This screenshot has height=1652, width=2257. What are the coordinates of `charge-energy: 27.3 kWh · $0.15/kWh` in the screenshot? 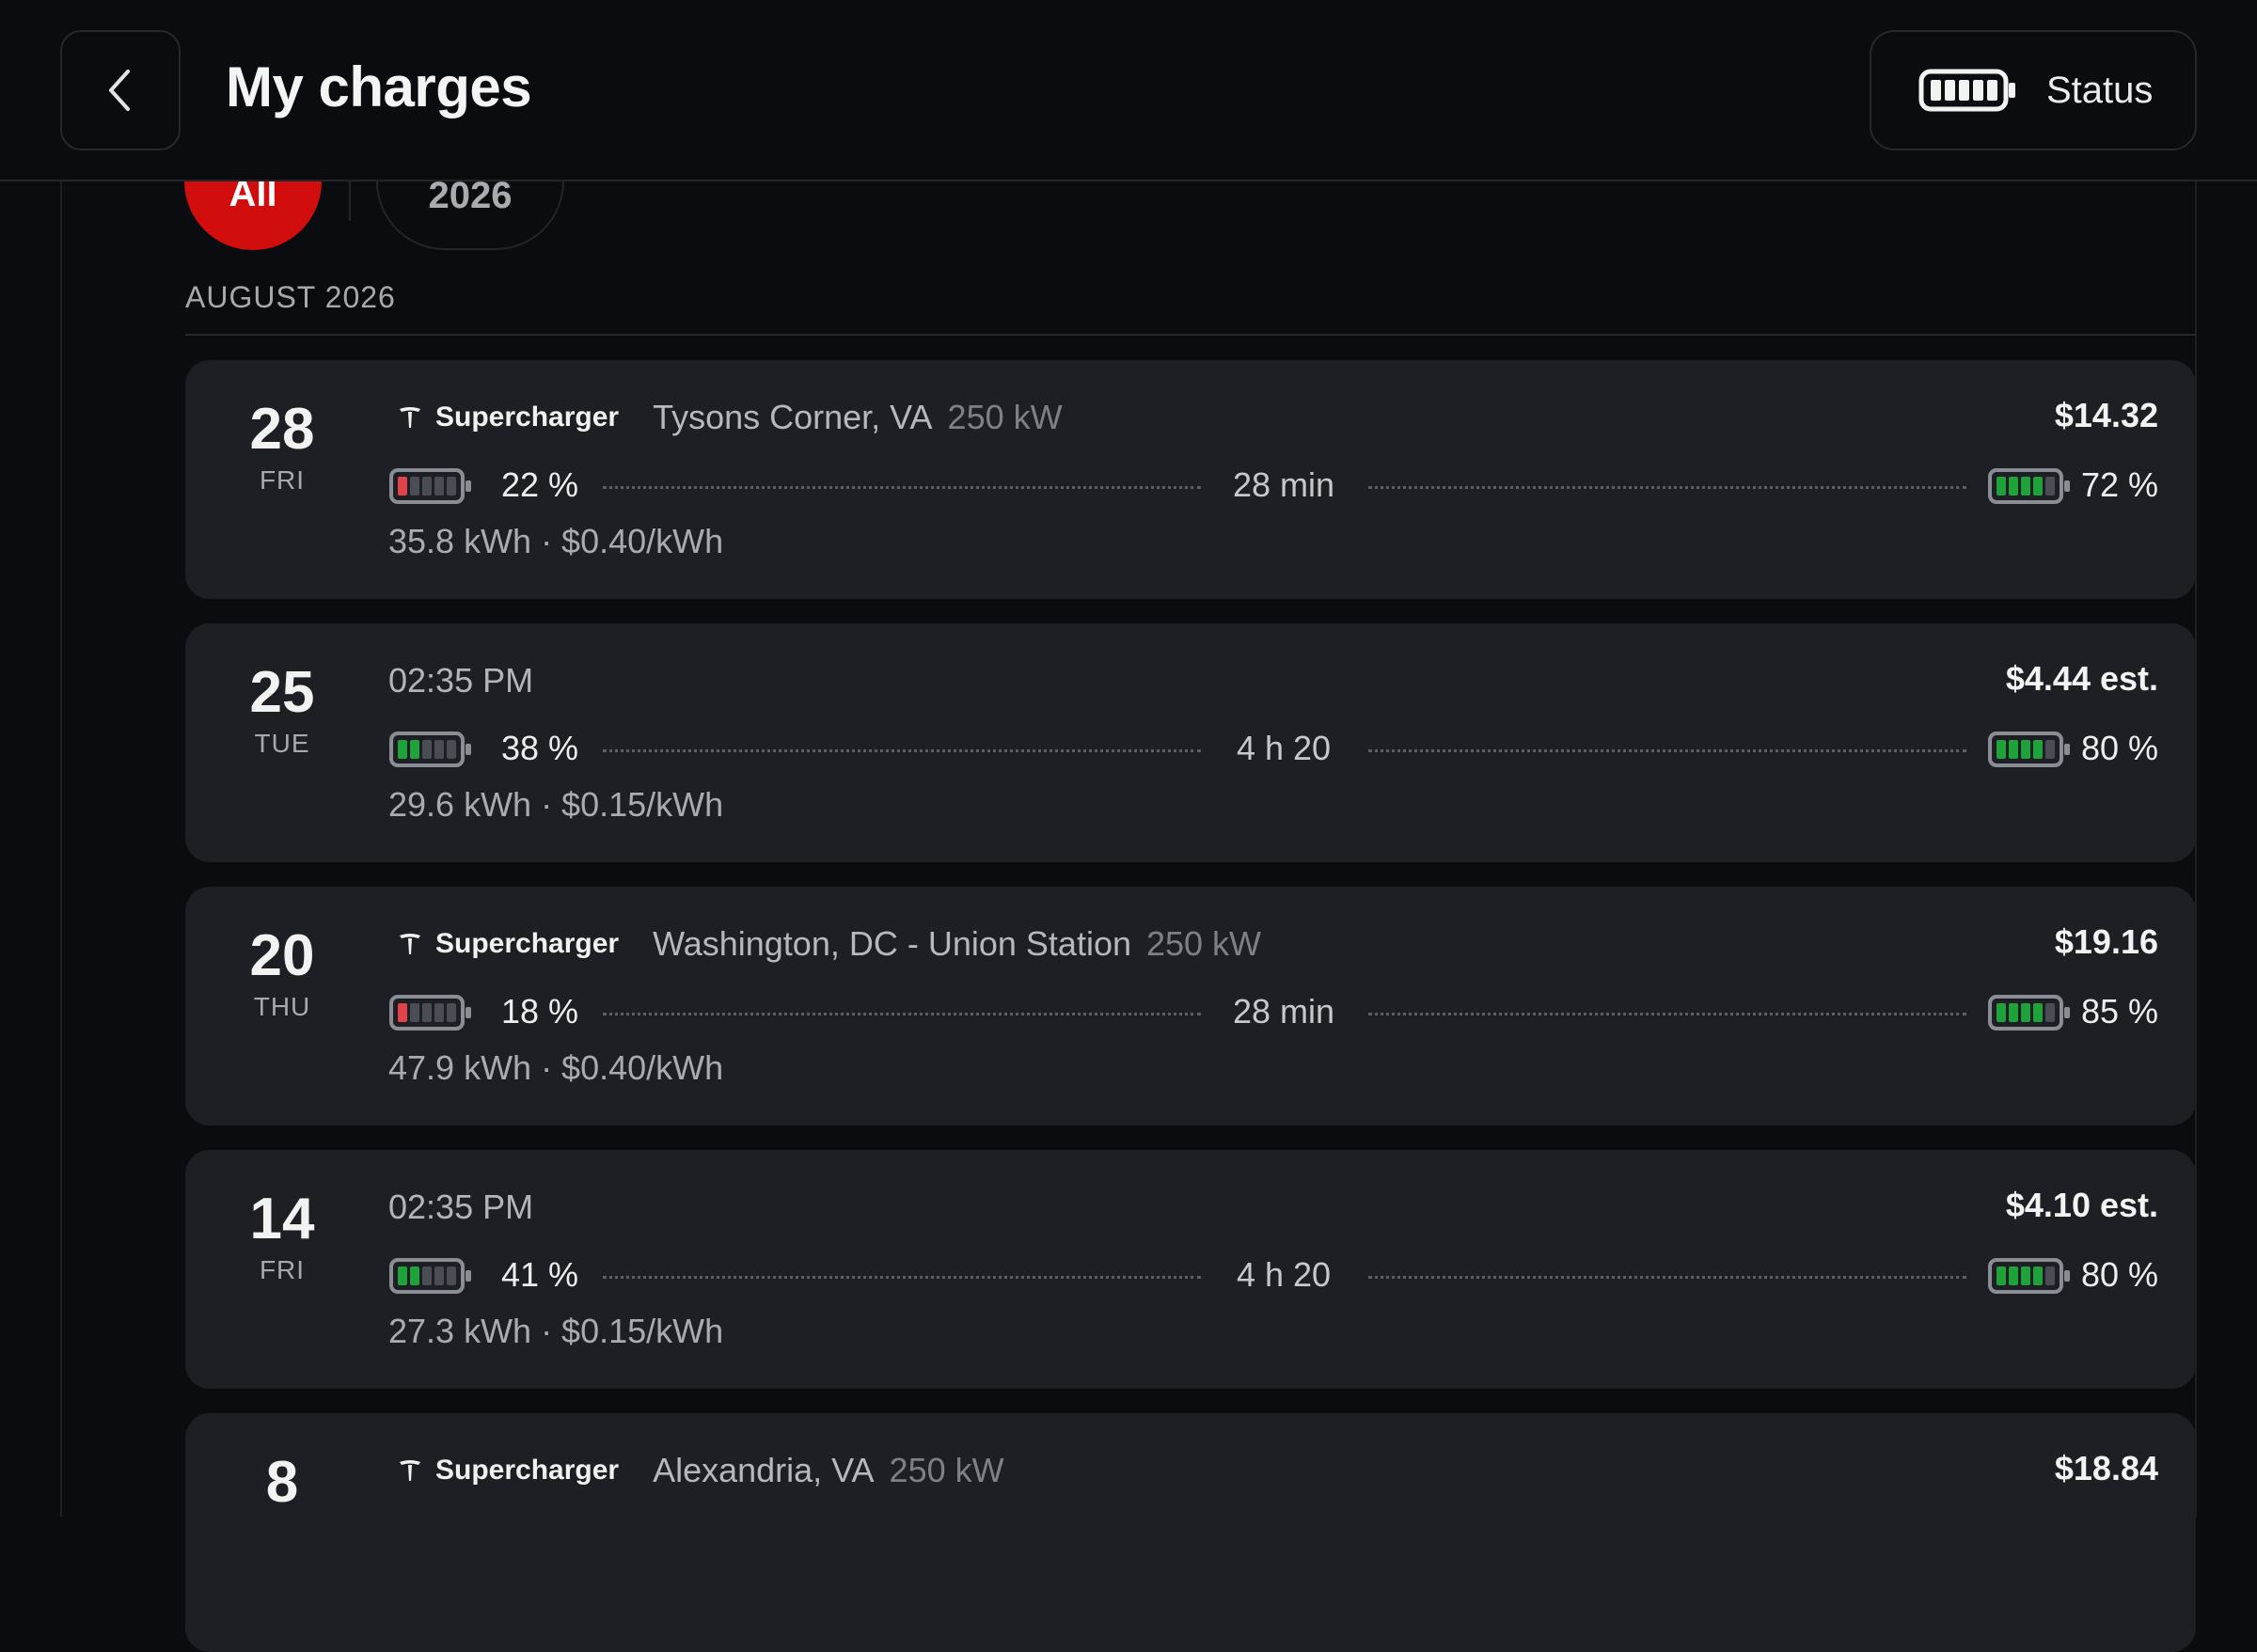 It's located at (556, 1331).